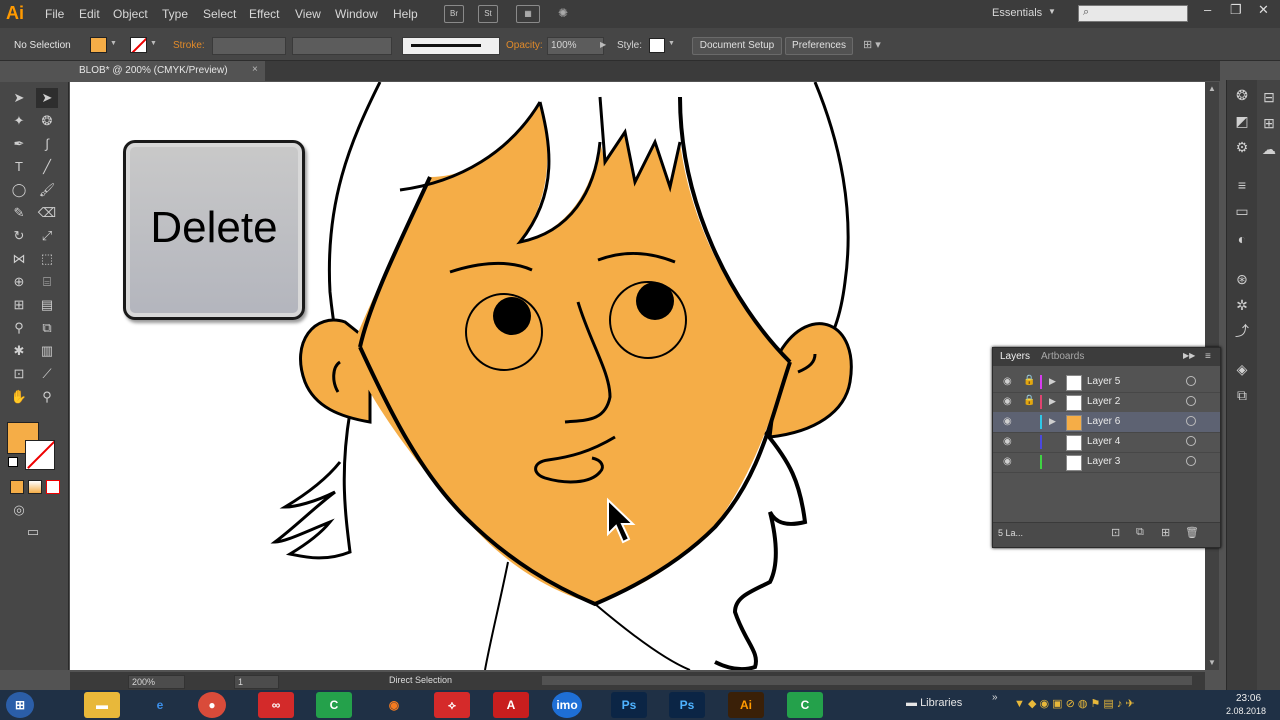 The image size is (1280, 720). Describe the element at coordinates (819, 46) in the screenshot. I see `preferences-button: Preferences` at that location.